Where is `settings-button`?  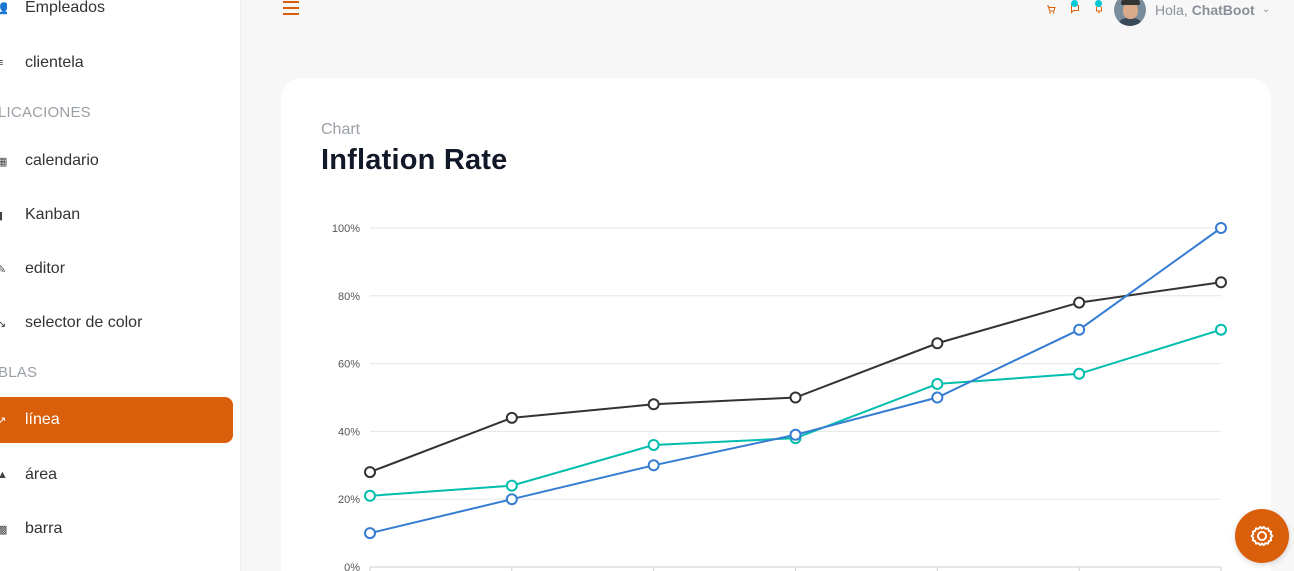
settings-button is located at coordinates (1262, 536).